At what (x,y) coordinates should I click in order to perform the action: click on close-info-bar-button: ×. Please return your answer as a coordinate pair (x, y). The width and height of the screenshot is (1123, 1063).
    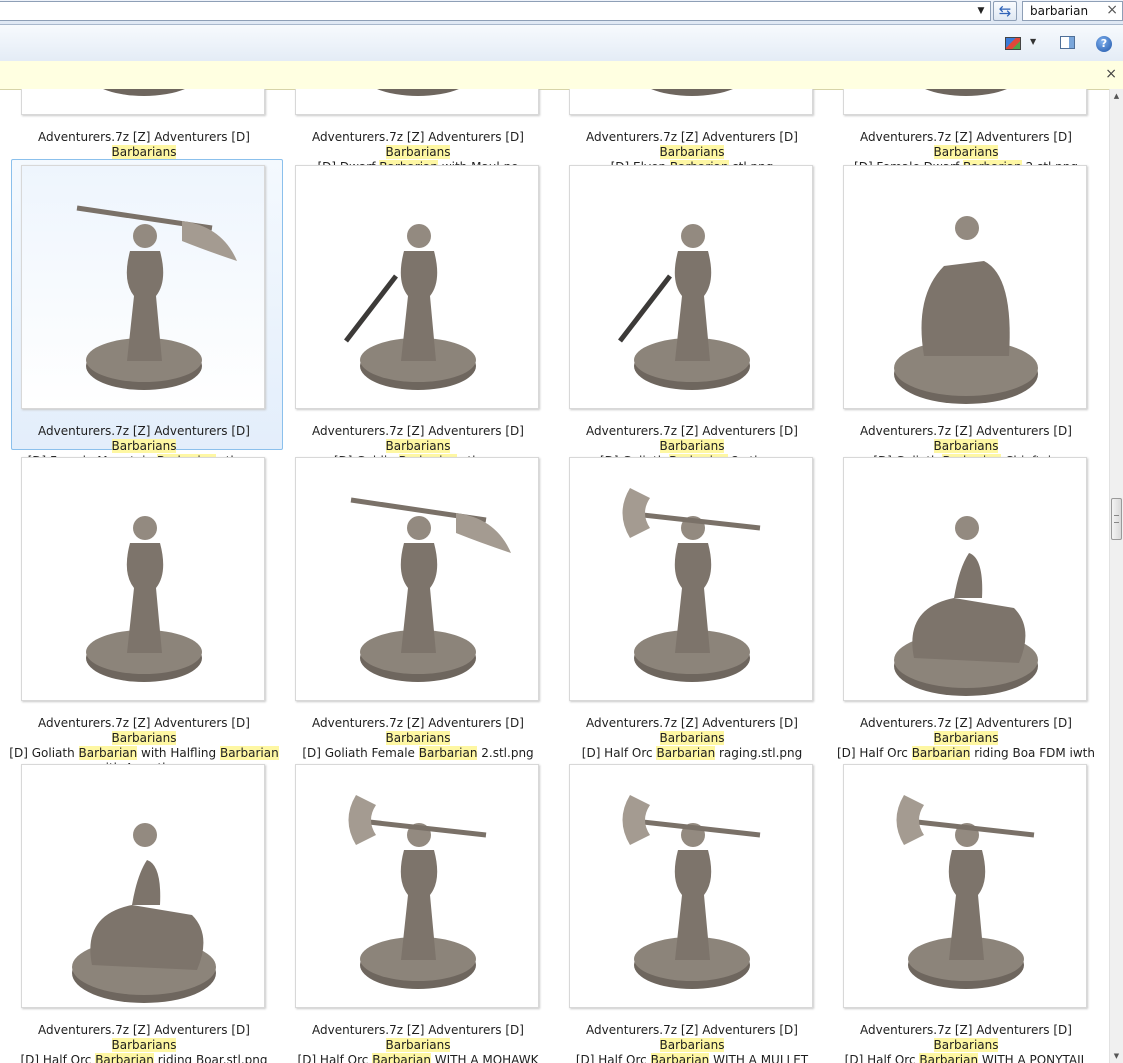
    Looking at the image, I should click on (1111, 74).